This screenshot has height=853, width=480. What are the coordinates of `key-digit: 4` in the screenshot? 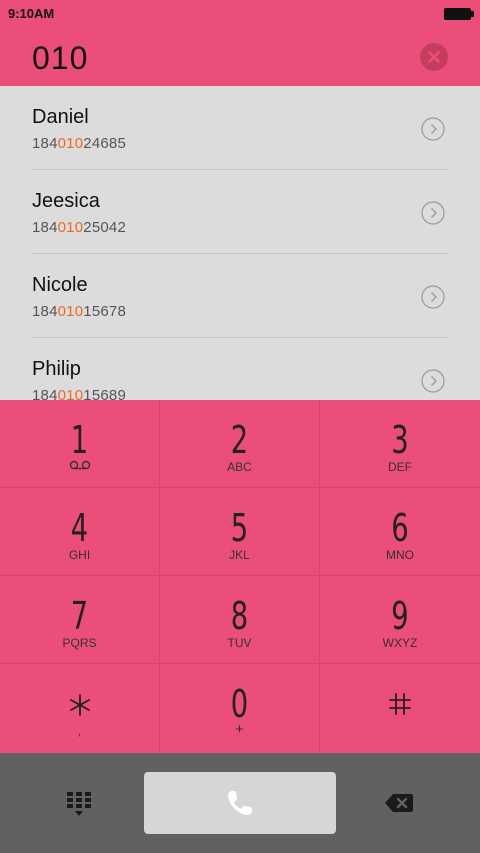 It's located at (79, 528).